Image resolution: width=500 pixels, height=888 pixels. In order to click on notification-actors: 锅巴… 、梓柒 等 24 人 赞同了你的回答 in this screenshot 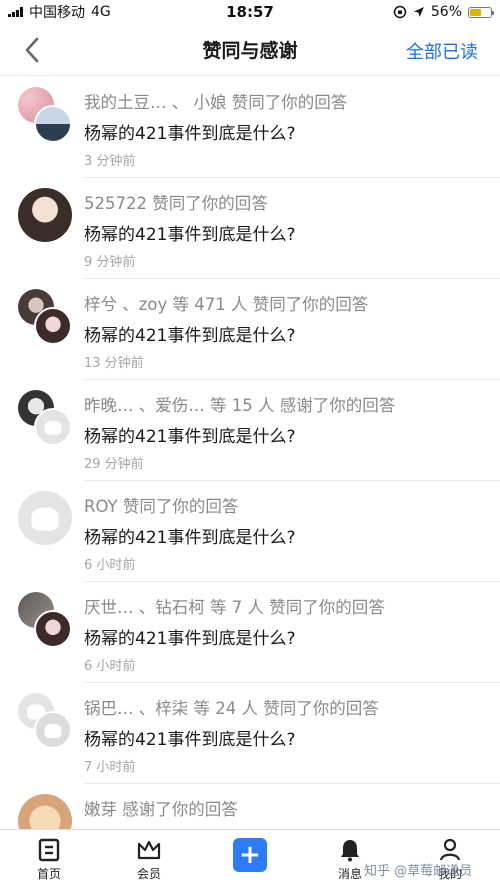, I will do `click(231, 708)`.